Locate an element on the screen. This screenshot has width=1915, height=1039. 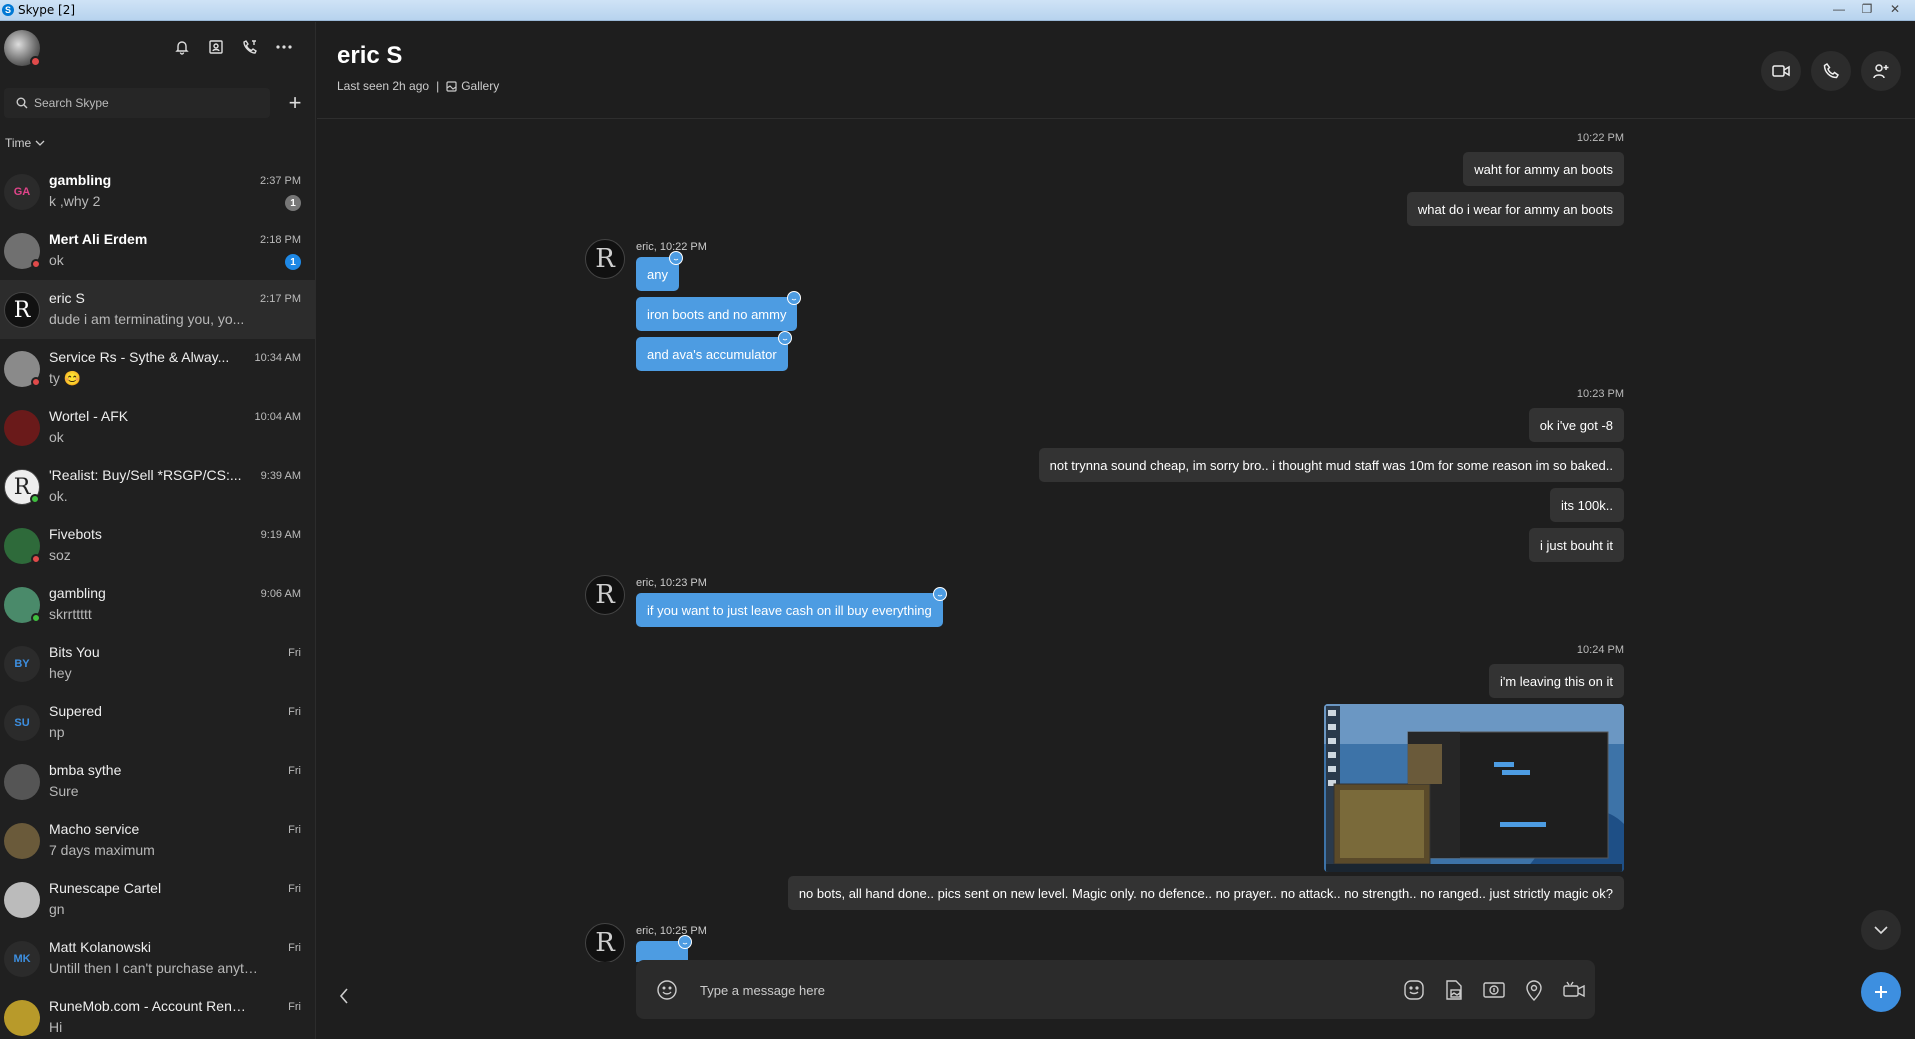
emoji-icon is located at coordinates (667, 990).